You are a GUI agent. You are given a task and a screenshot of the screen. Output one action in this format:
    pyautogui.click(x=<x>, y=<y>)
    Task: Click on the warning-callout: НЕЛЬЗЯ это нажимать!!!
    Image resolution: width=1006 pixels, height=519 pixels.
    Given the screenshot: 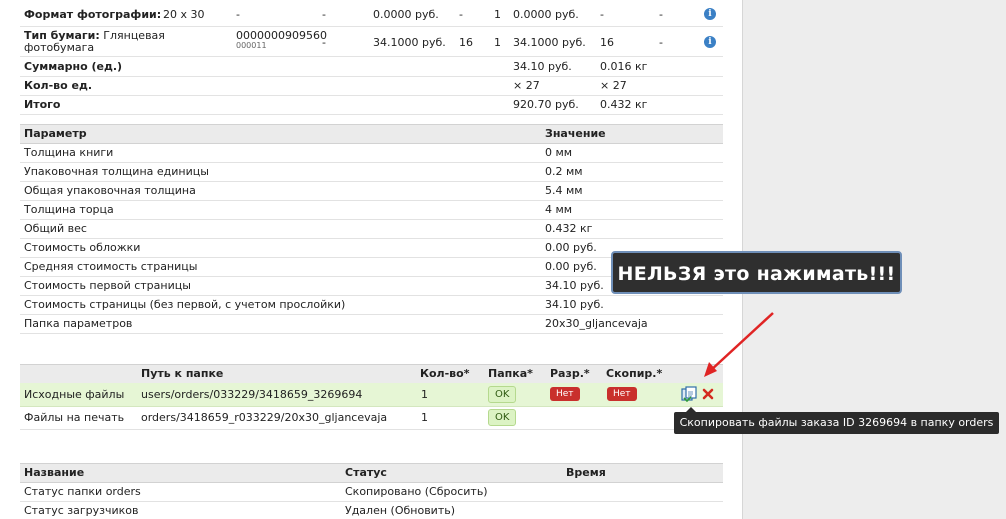 What is the action you would take?
    pyautogui.click(x=756, y=272)
    